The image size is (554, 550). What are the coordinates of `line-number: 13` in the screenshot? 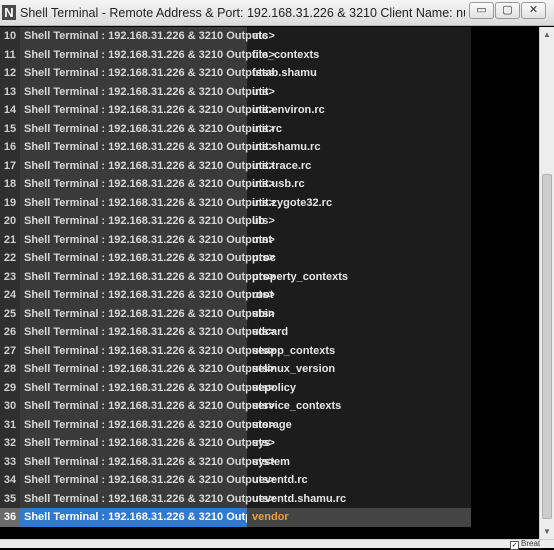 It's located at (10, 91).